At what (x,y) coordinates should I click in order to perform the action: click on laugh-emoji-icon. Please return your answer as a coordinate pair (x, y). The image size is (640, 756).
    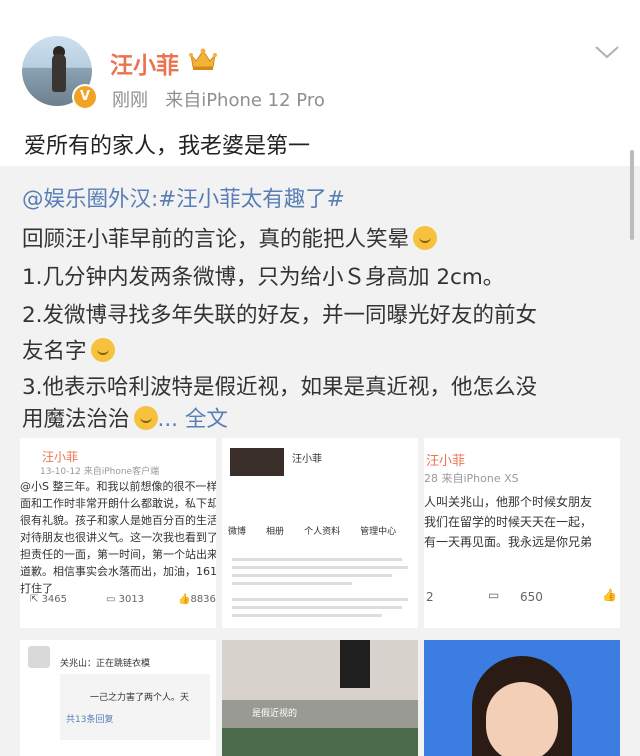
    Looking at the image, I should click on (145, 418).